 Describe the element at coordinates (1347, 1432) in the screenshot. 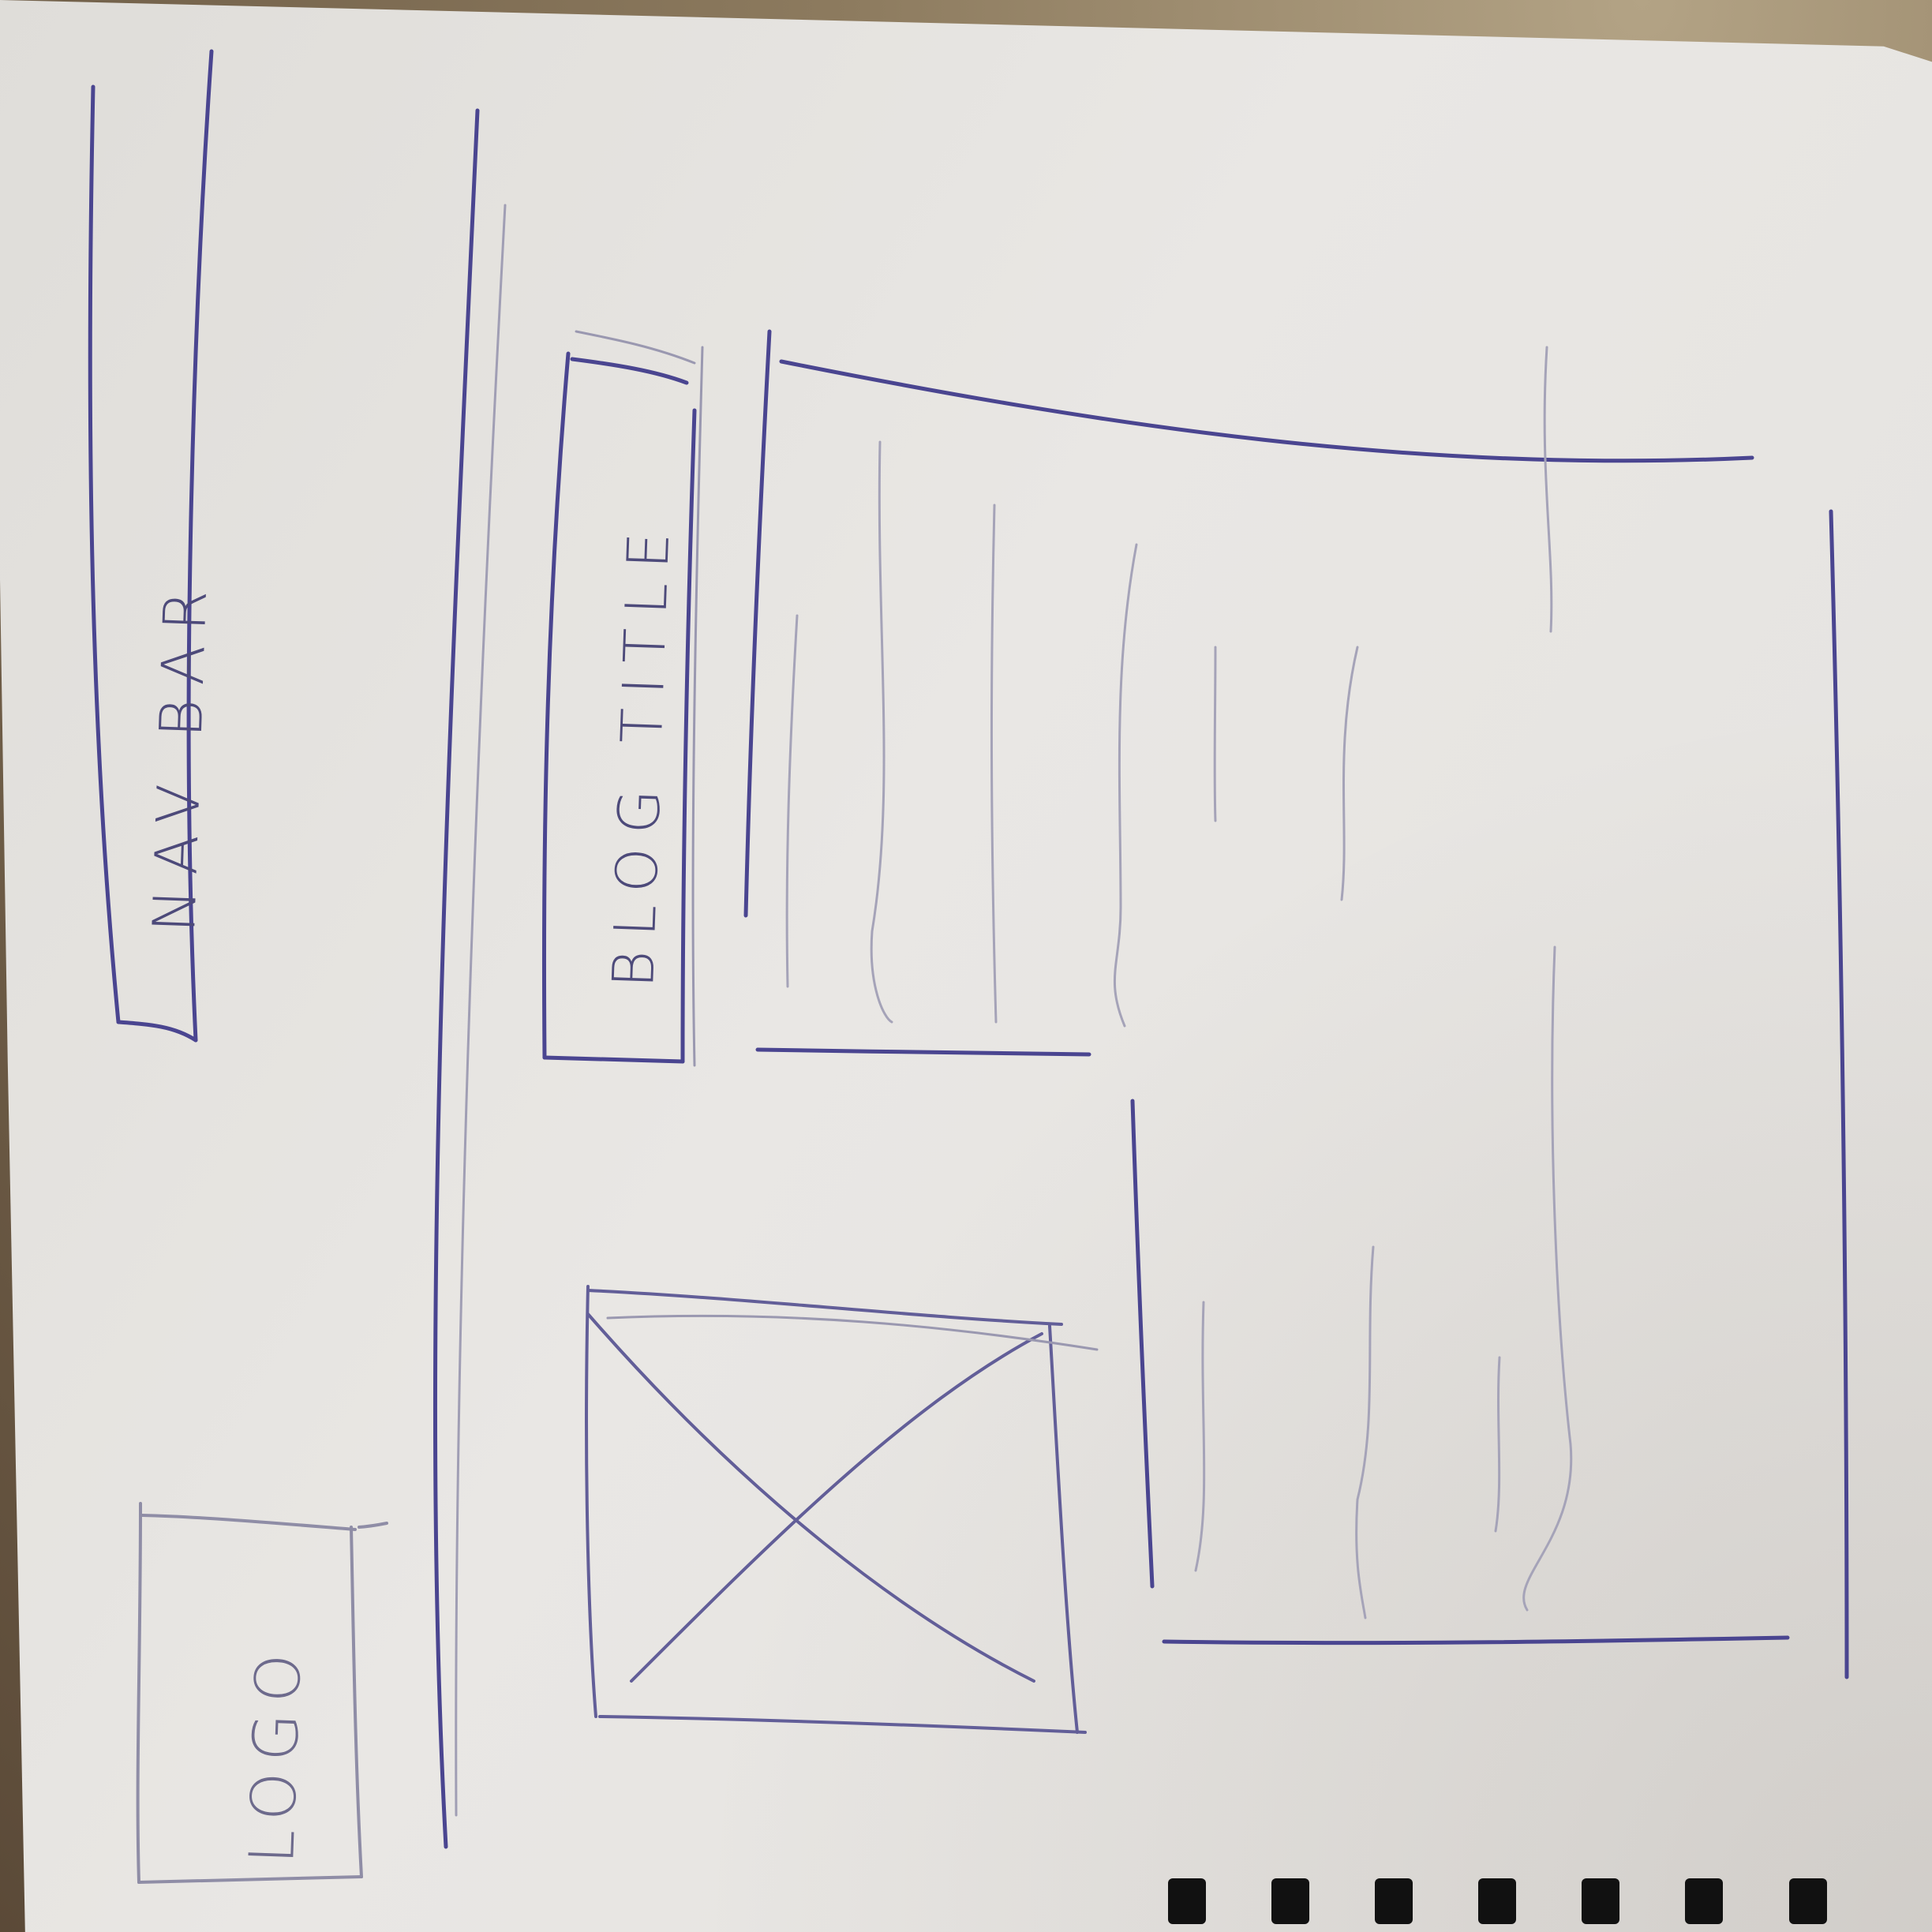

I see `text-lines-bottom` at that location.